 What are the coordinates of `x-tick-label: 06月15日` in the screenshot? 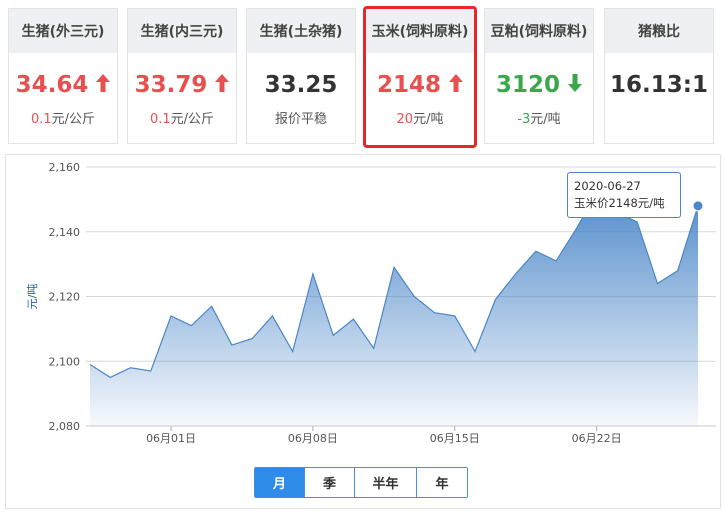 It's located at (455, 438).